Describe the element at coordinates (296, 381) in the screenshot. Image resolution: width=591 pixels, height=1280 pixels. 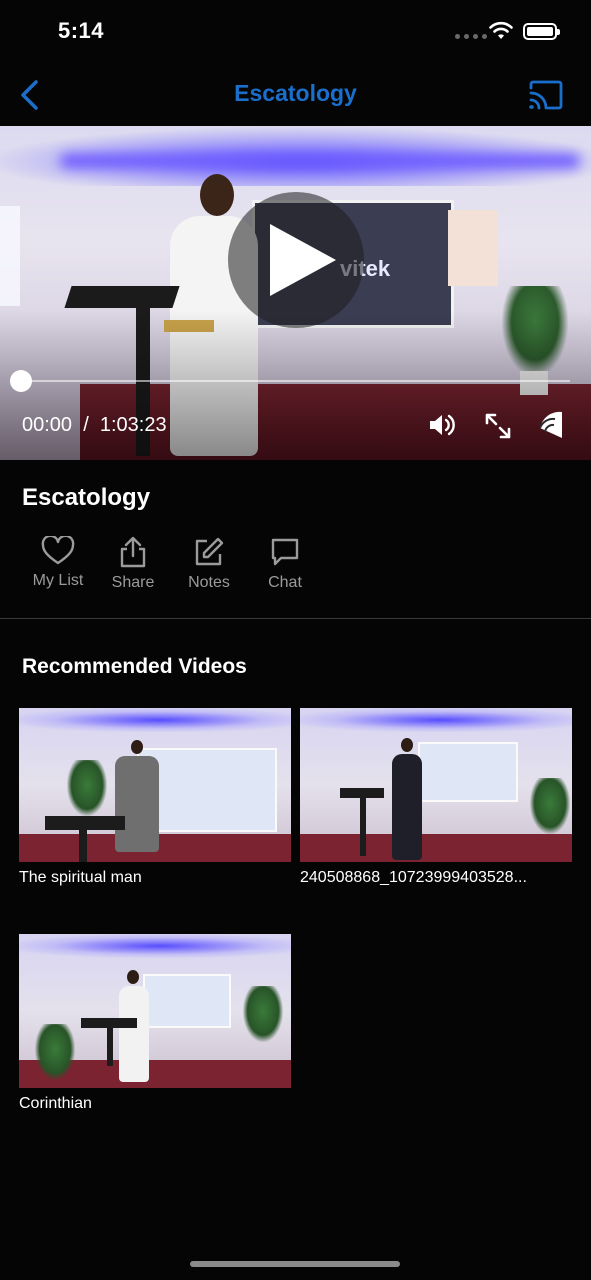
I see `progress-track` at that location.